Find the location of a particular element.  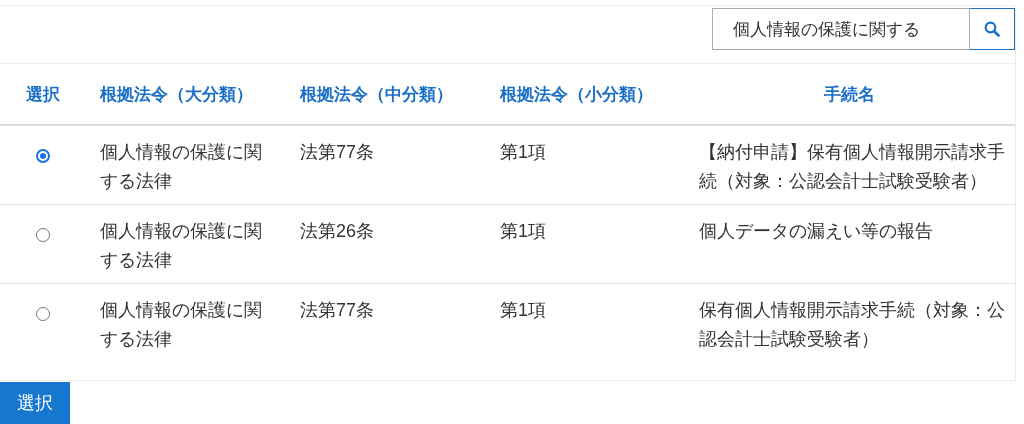

column-header: 根拠法令（小分類） is located at coordinates (576, 94).